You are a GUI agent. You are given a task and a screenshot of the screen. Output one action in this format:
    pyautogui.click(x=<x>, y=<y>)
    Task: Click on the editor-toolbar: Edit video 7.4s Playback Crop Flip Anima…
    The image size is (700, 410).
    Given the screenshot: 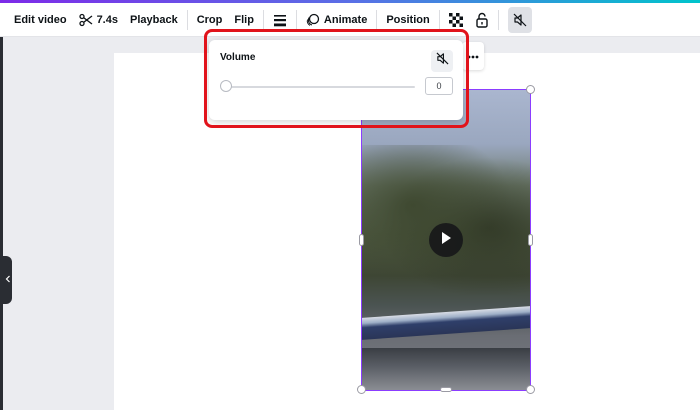 What is the action you would take?
    pyautogui.click(x=350, y=20)
    